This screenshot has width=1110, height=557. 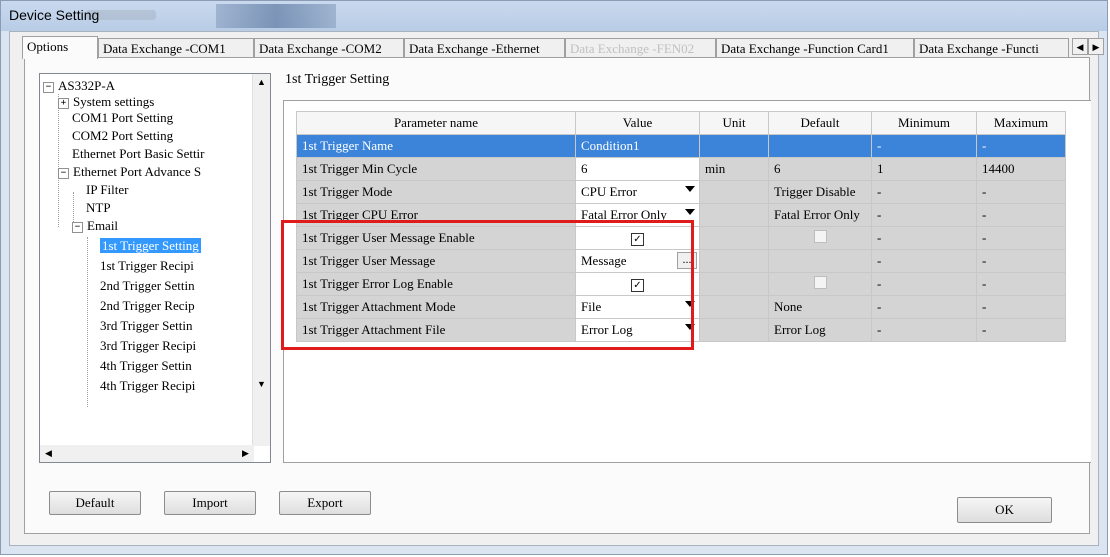 I want to click on tree-item-1st-trigger-recipient: 1st Trigger Recipi, so click(x=147, y=266).